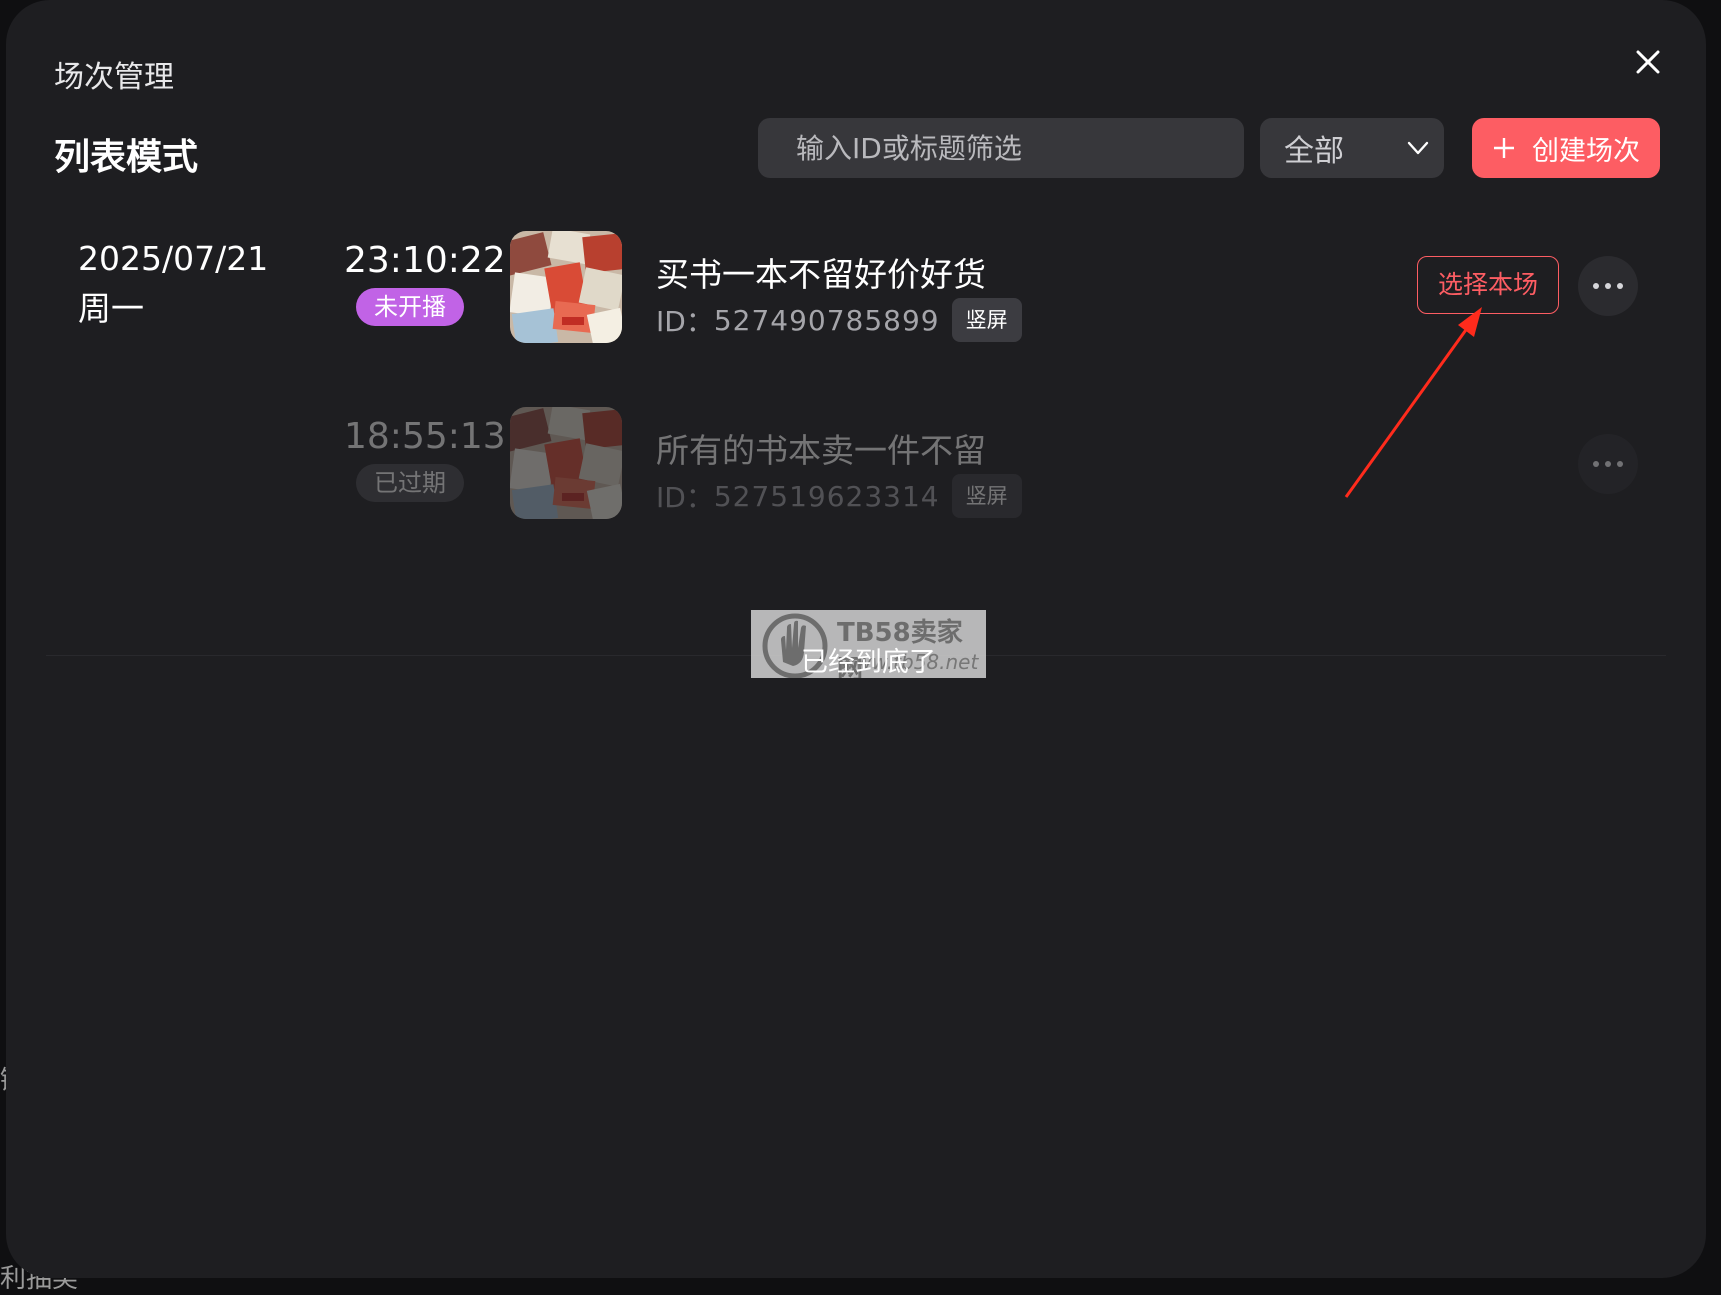 The width and height of the screenshot is (1721, 1295). Describe the element at coordinates (126, 157) in the screenshot. I see `list-mode-title: 列表模式` at that location.